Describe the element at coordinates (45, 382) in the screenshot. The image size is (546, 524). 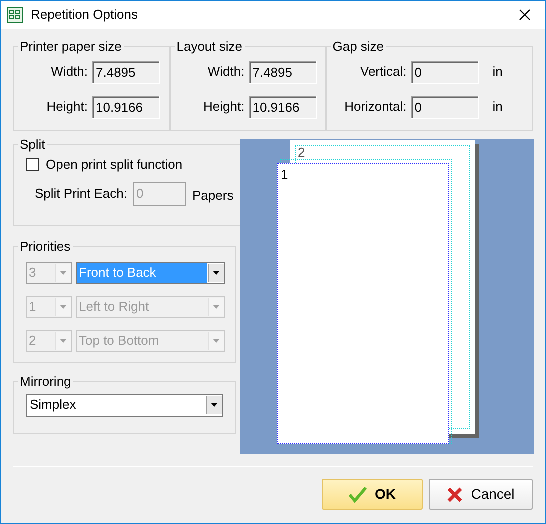
I see `group-title: Mirroring` at that location.